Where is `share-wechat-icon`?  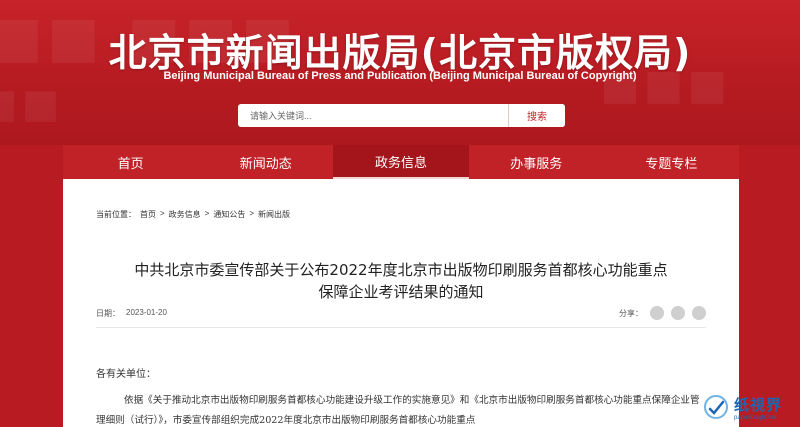 share-wechat-icon is located at coordinates (657, 313).